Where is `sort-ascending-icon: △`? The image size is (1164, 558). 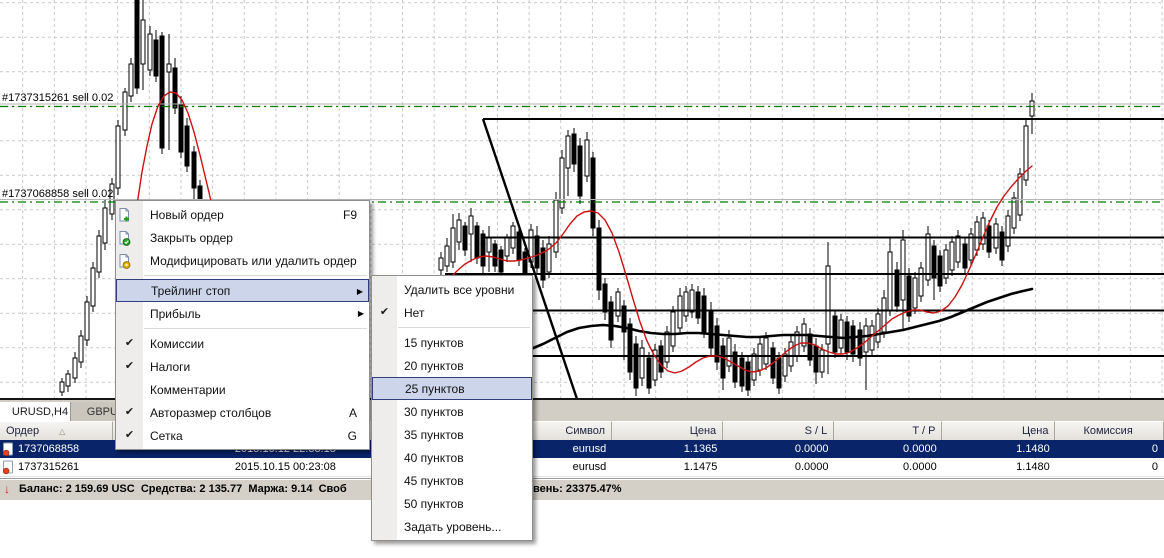
sort-ascending-icon: △ is located at coordinates (62, 431).